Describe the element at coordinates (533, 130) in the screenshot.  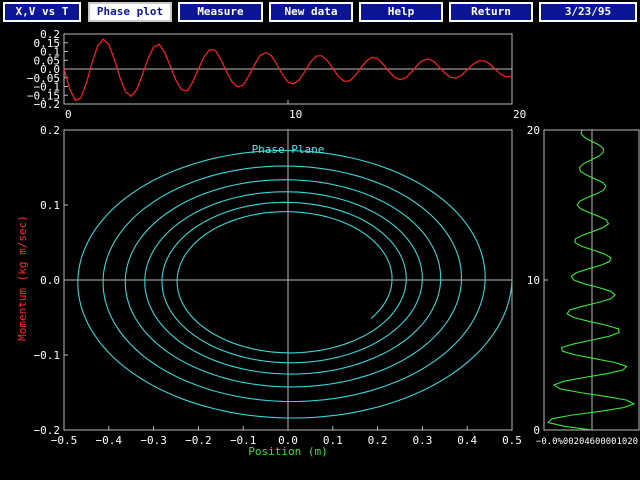
I see `side-ytick-label: 20` at that location.